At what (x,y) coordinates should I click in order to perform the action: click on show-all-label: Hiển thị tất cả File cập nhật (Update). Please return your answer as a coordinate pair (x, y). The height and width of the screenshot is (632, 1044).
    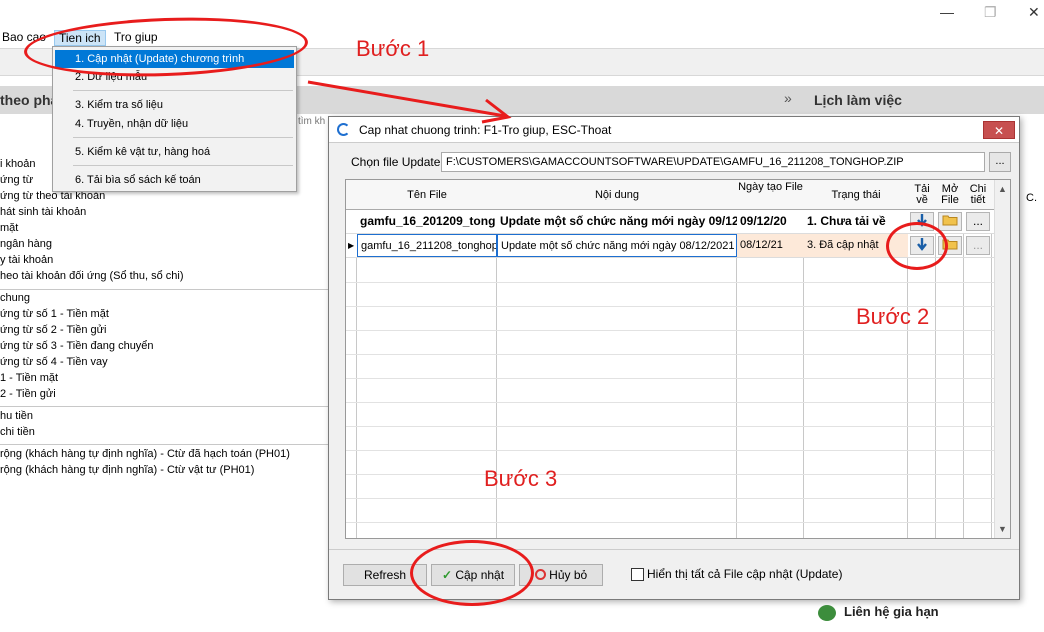
    Looking at the image, I should click on (745, 574).